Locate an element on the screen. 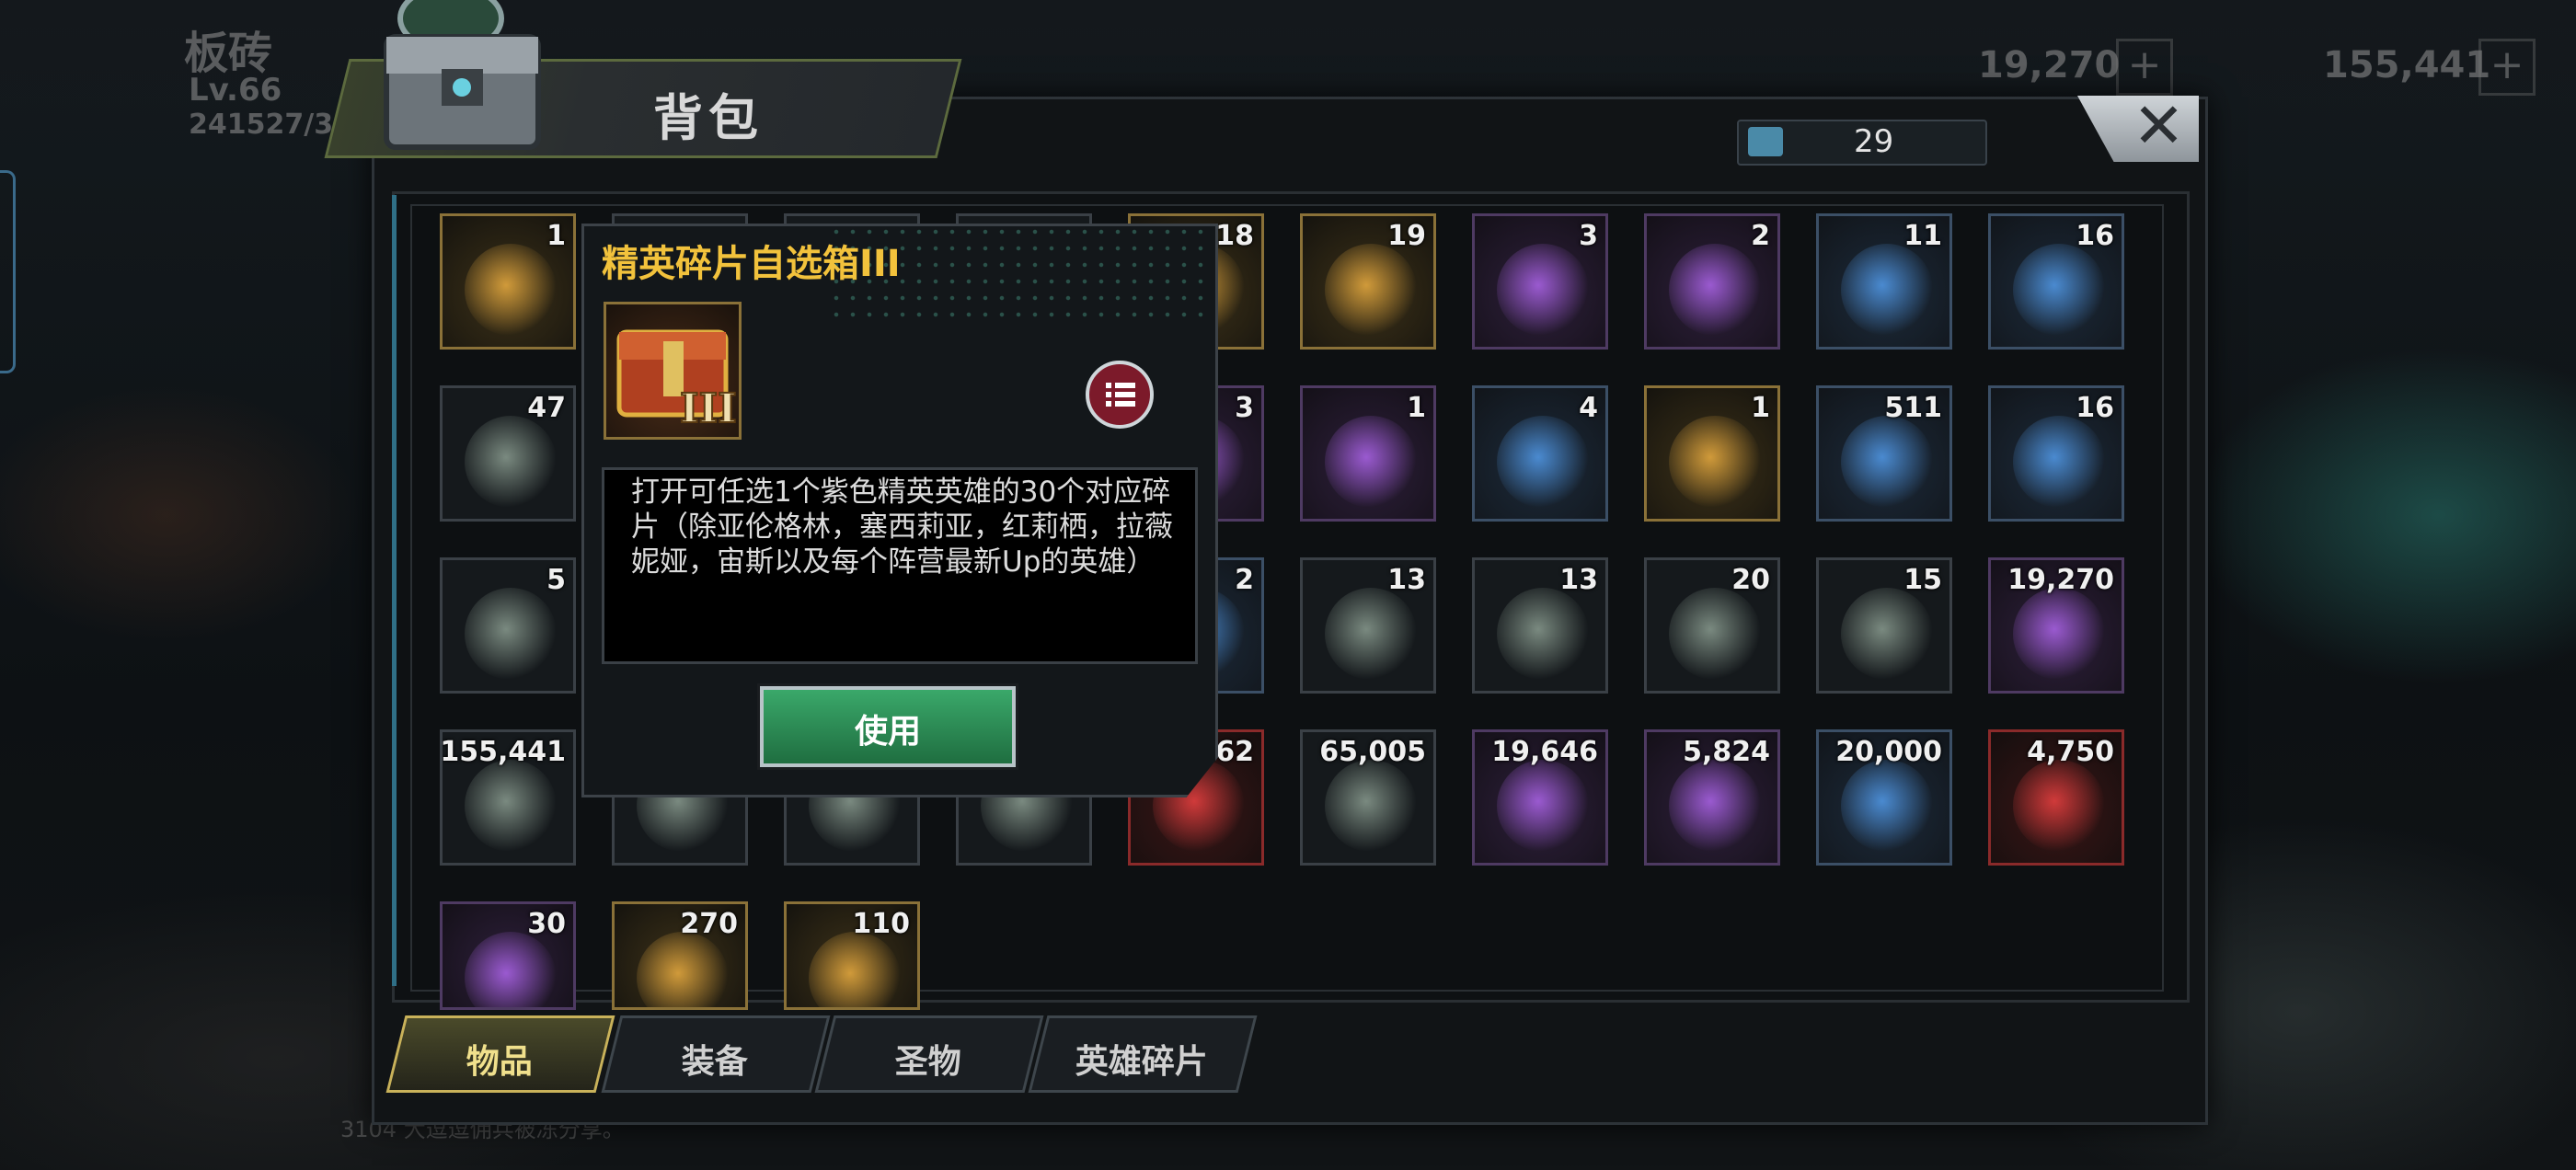 This screenshot has height=1170, width=2576. inventory-slot: 19,646 is located at coordinates (1540, 797).